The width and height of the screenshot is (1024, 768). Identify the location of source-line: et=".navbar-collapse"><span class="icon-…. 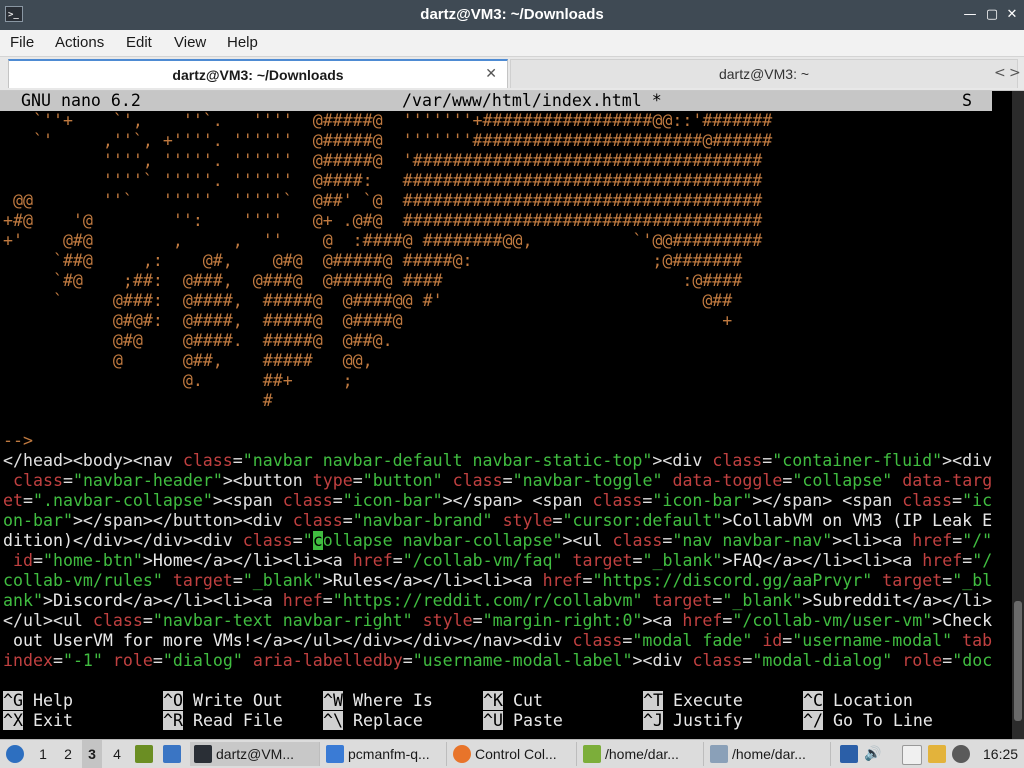
(498, 500).